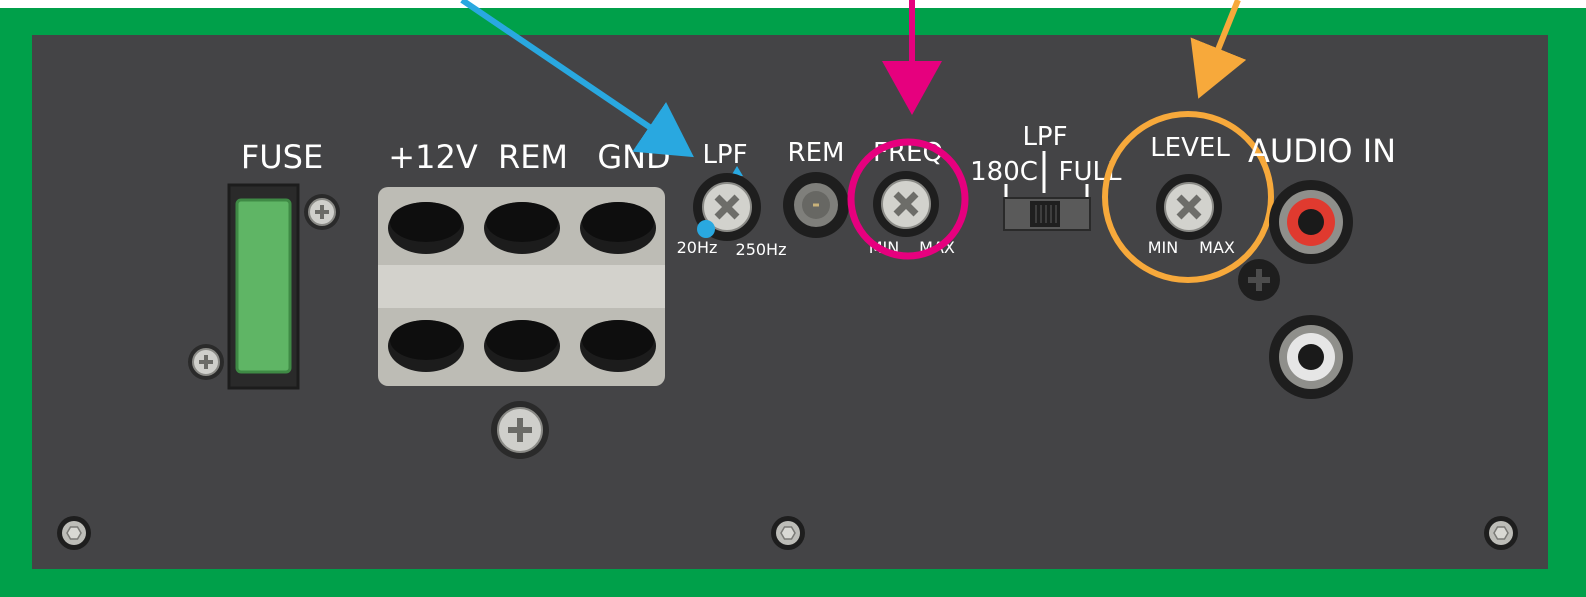 This screenshot has width=1586, height=597. I want to click on fuse-label: FUSE, so click(282, 157).